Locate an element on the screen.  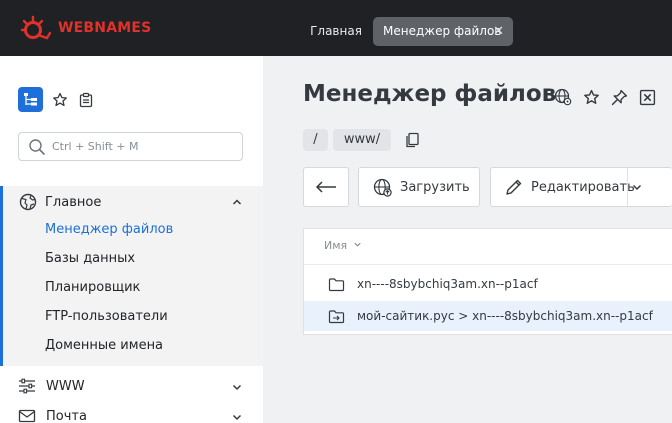
arrow-left-icon is located at coordinates (325, 187).